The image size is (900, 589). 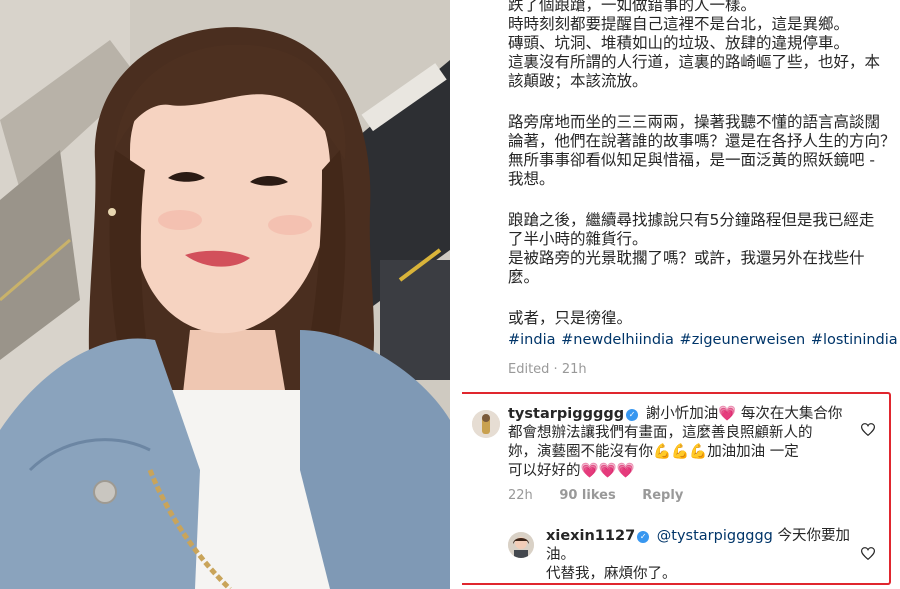 What do you see at coordinates (854, 340) in the screenshot?
I see `hashtag-link: #lostinindia` at bounding box center [854, 340].